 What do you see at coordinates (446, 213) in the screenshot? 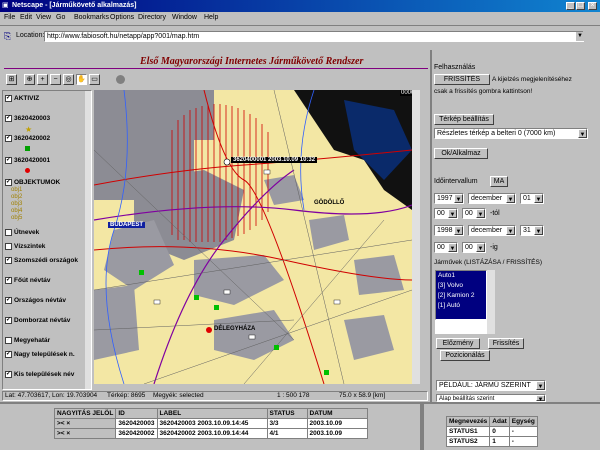
I see `from-hour-select: 00 ▼` at bounding box center [446, 213].